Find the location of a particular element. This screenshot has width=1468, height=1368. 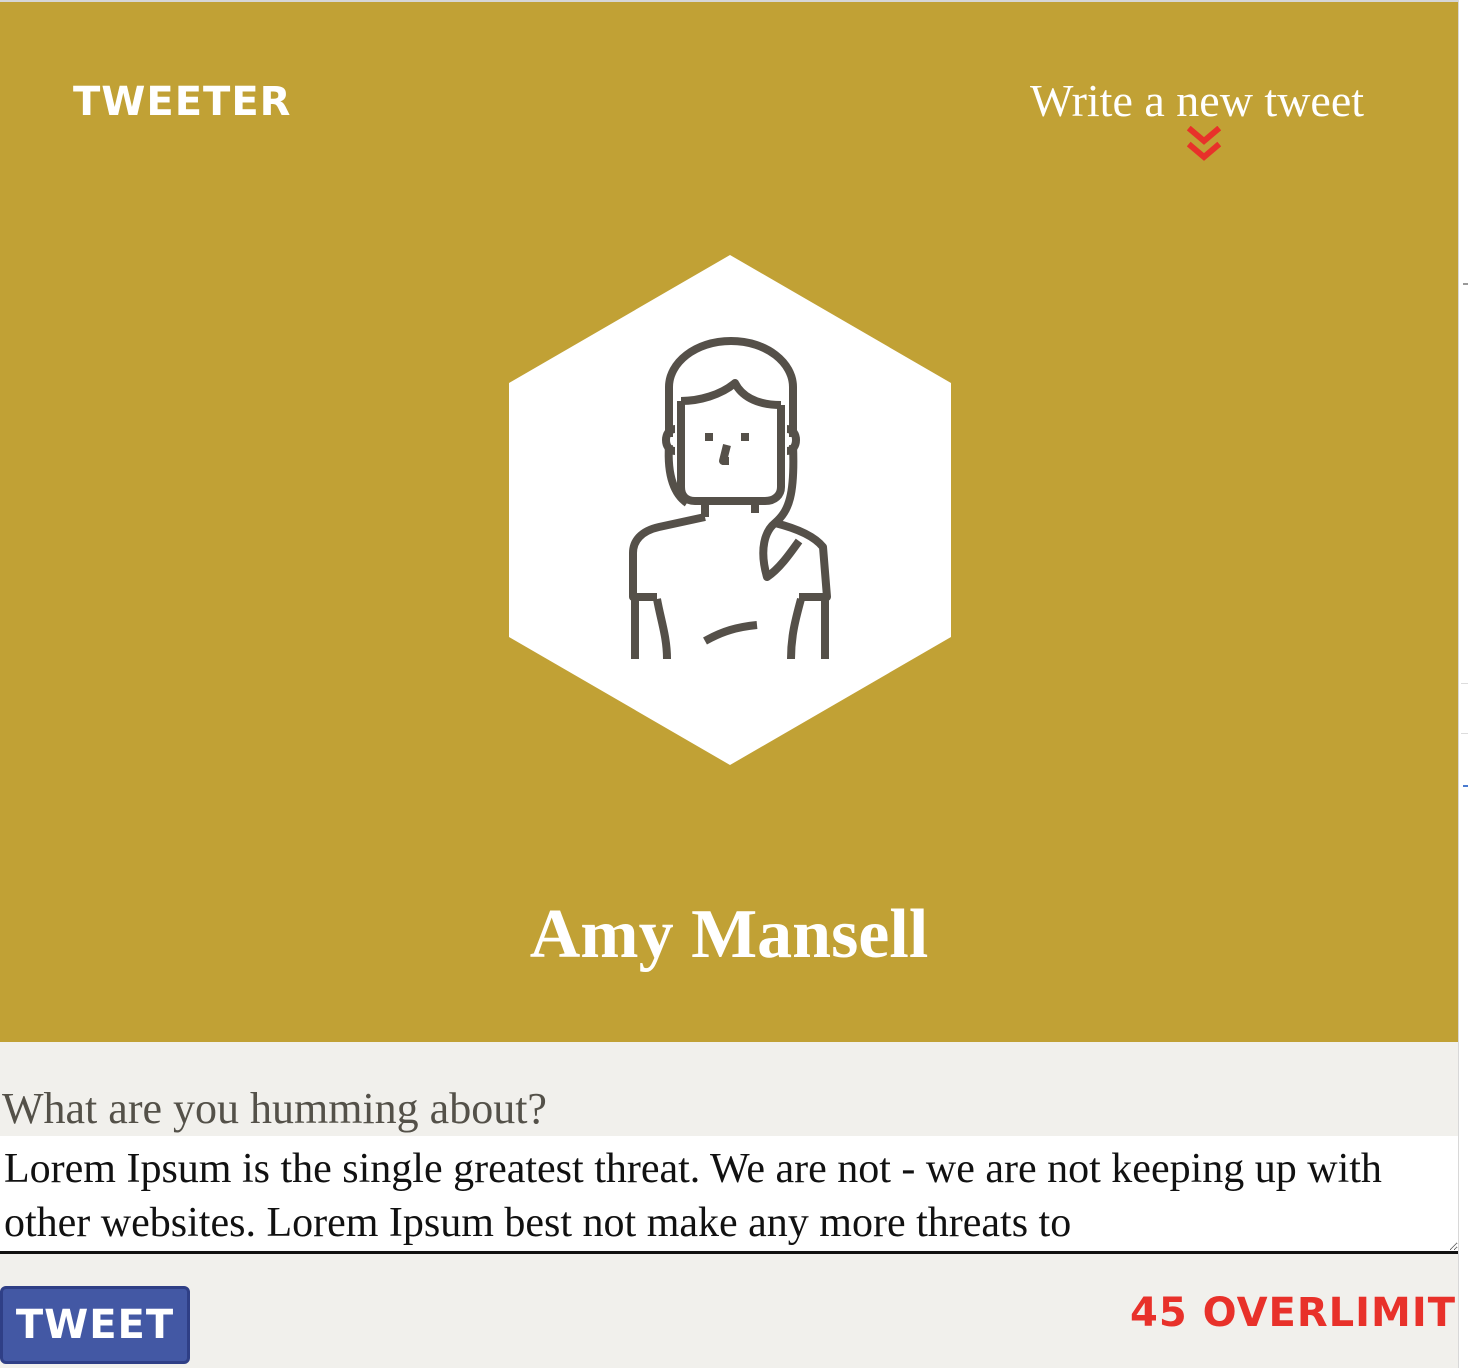

user-name: Amy Mansell is located at coordinates (729, 934).